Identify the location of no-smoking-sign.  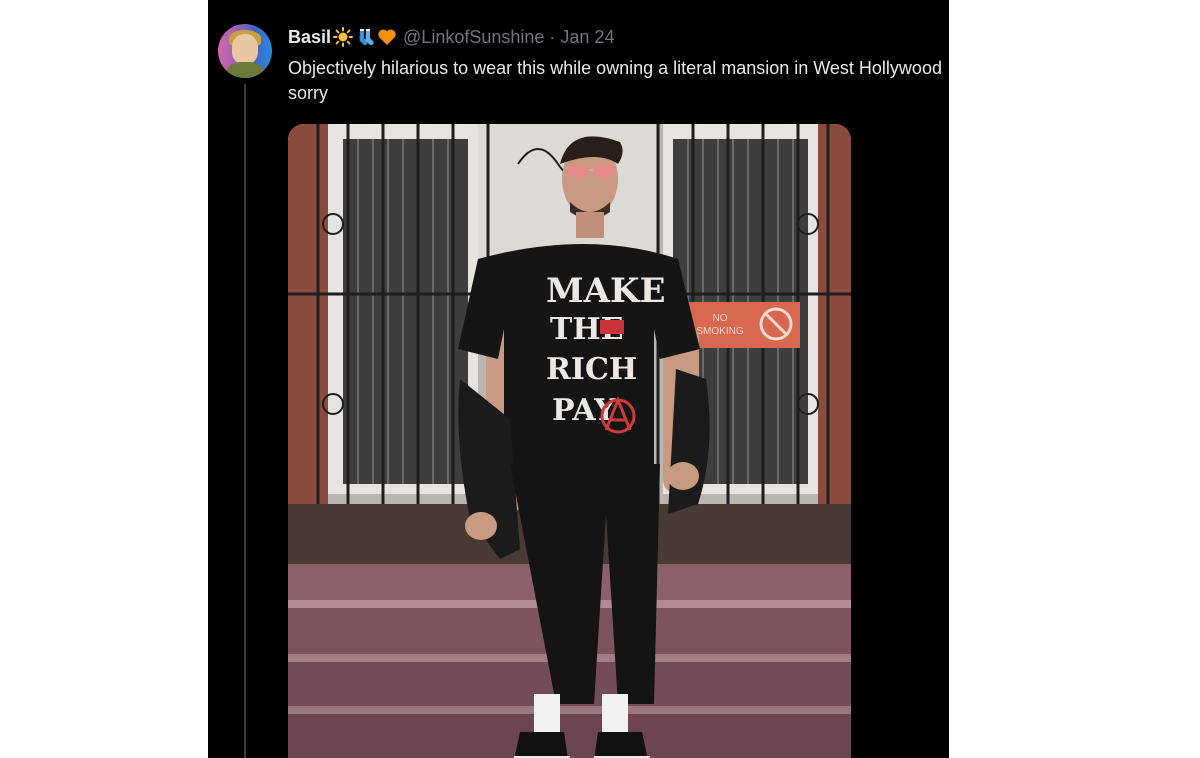
(744, 325).